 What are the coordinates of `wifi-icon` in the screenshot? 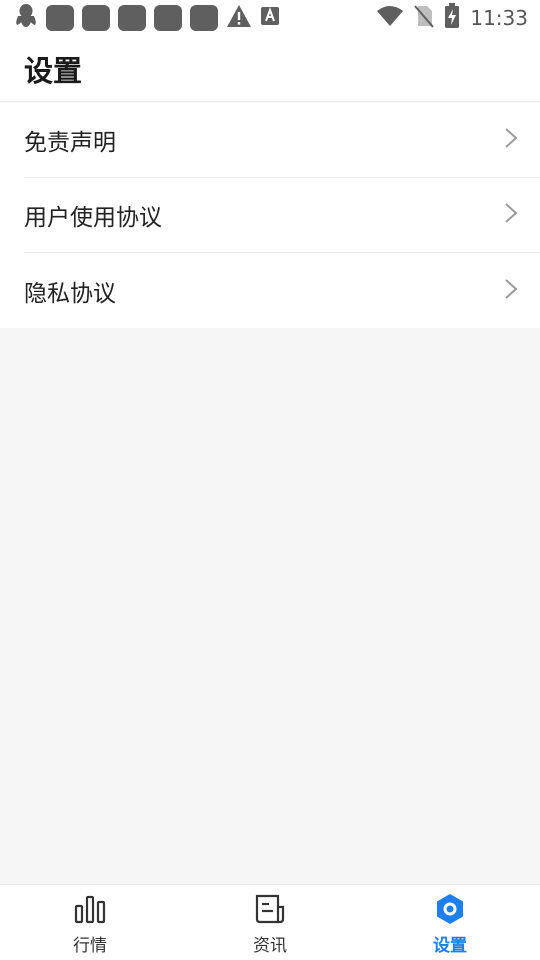 It's located at (390, 18).